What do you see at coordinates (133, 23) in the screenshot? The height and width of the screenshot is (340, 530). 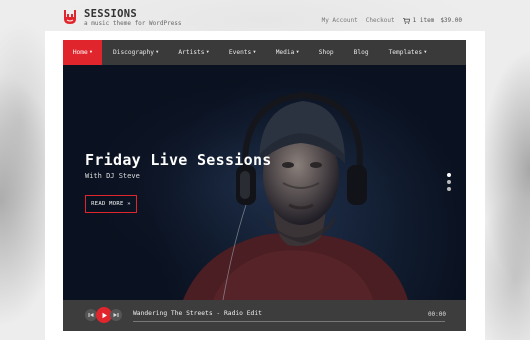 I see `site-tagline: a music theme for WordPress` at bounding box center [133, 23].